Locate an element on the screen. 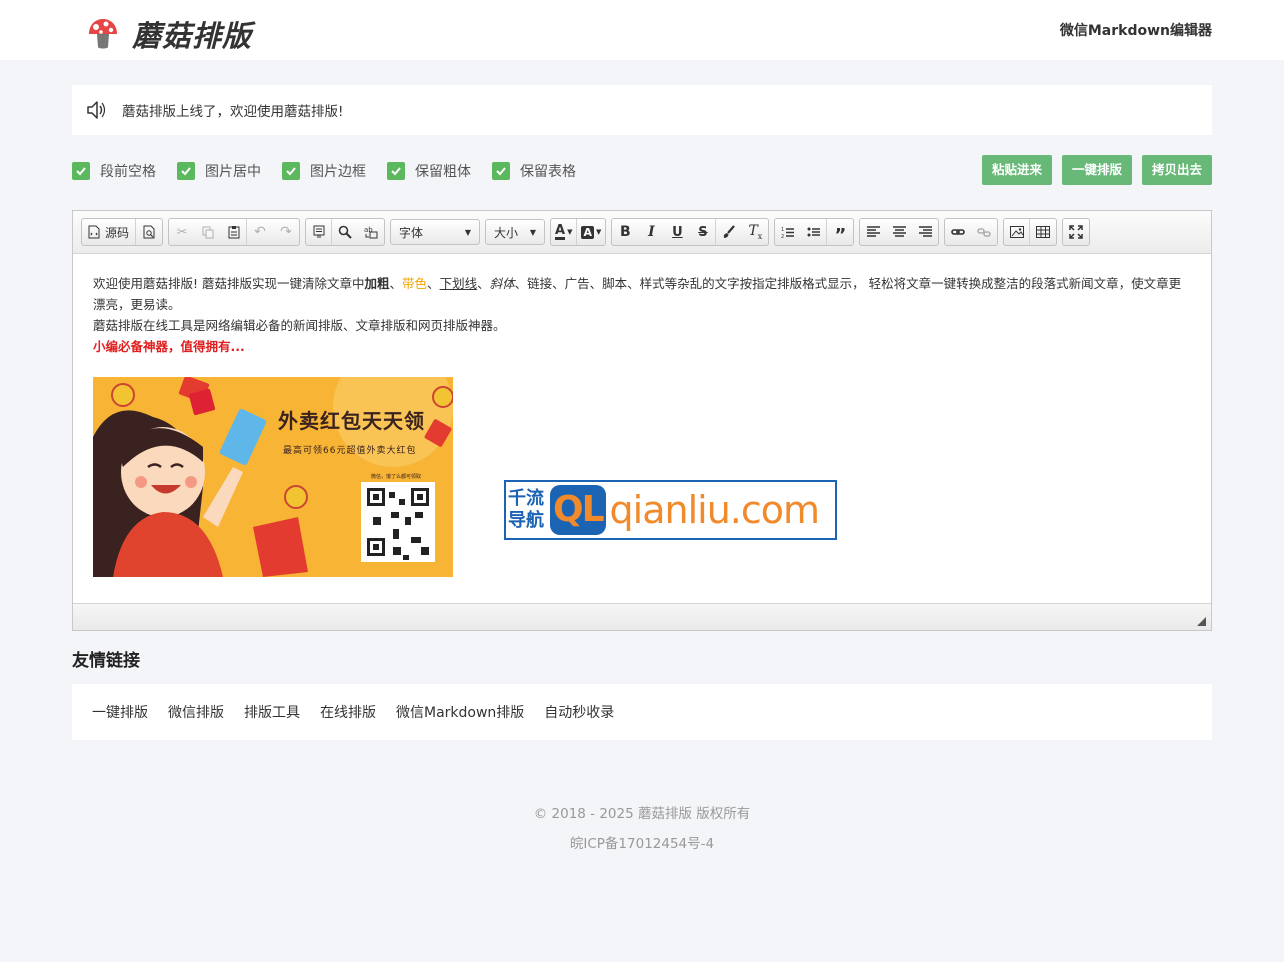 The width and height of the screenshot is (1284, 962). paste-button: 粘贴进来 is located at coordinates (1016, 170).